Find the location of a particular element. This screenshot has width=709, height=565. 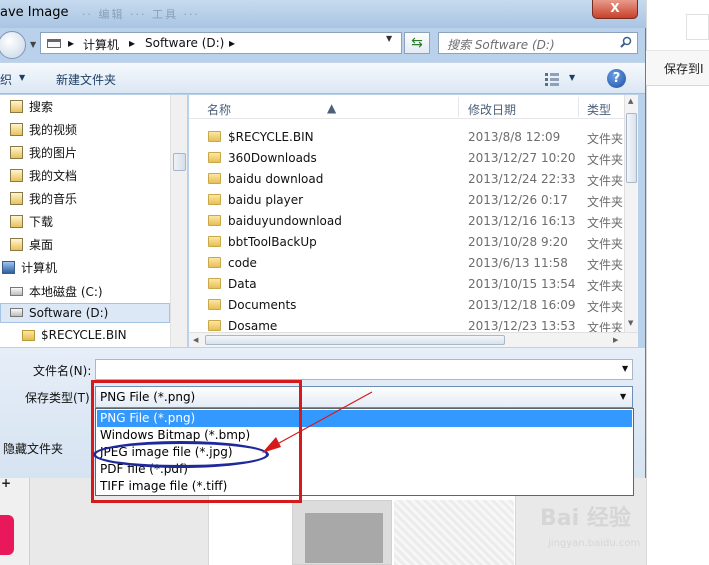

search-input: 搜索 Software (D:) is located at coordinates (501, 44).